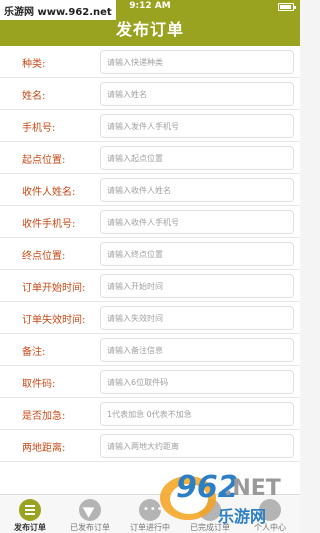 This screenshot has width=320, height=533. I want to click on recipient-name-input, so click(197, 190).